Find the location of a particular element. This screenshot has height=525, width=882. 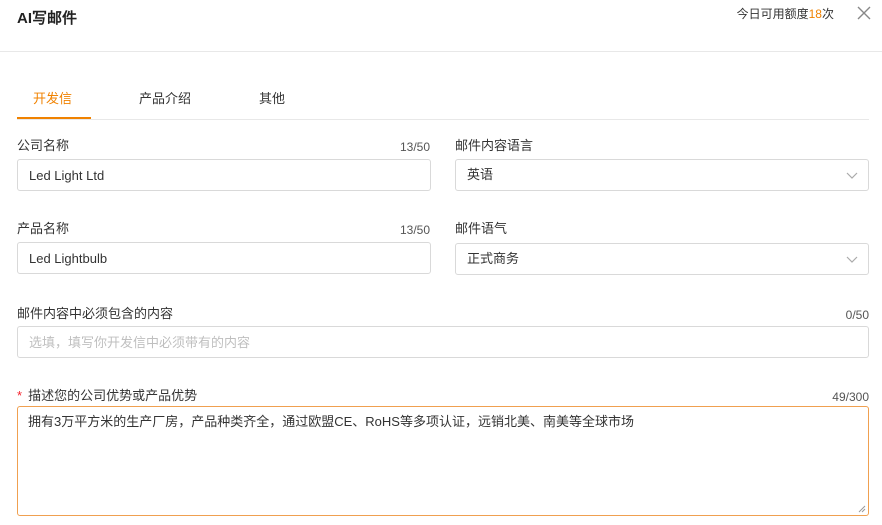

email-tone-select: 正式商务 is located at coordinates (662, 259).